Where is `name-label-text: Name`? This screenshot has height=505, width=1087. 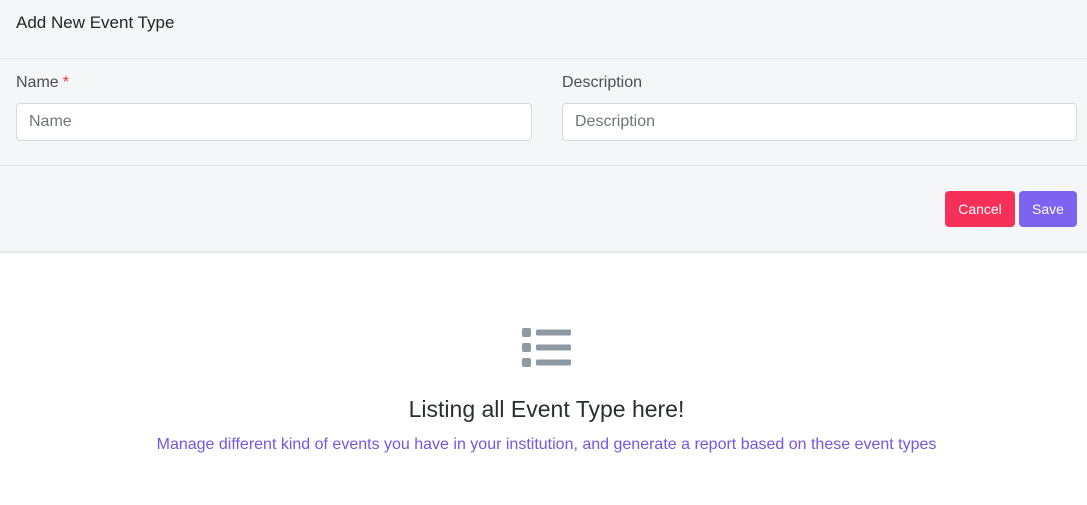
name-label-text: Name is located at coordinates (37, 82).